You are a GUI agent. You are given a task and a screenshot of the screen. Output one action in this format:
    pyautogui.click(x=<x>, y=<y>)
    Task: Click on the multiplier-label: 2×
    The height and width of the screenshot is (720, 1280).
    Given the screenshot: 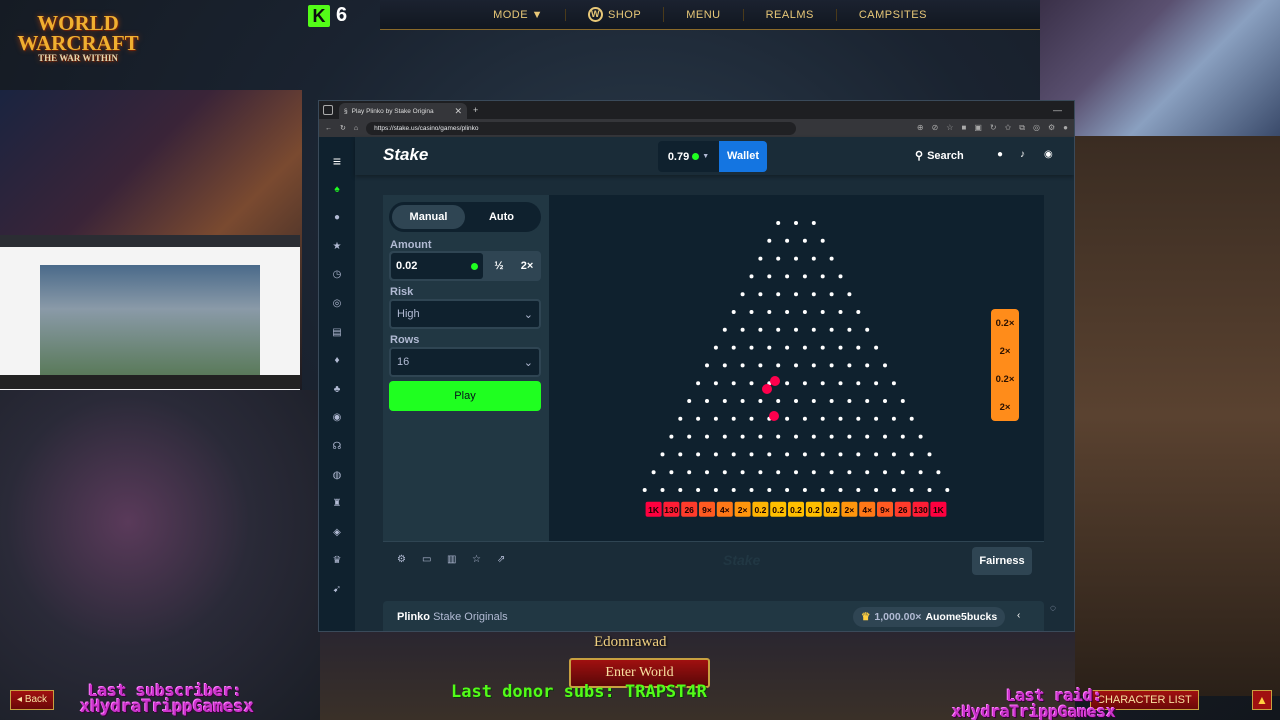 What is the action you would take?
    pyautogui.click(x=850, y=510)
    